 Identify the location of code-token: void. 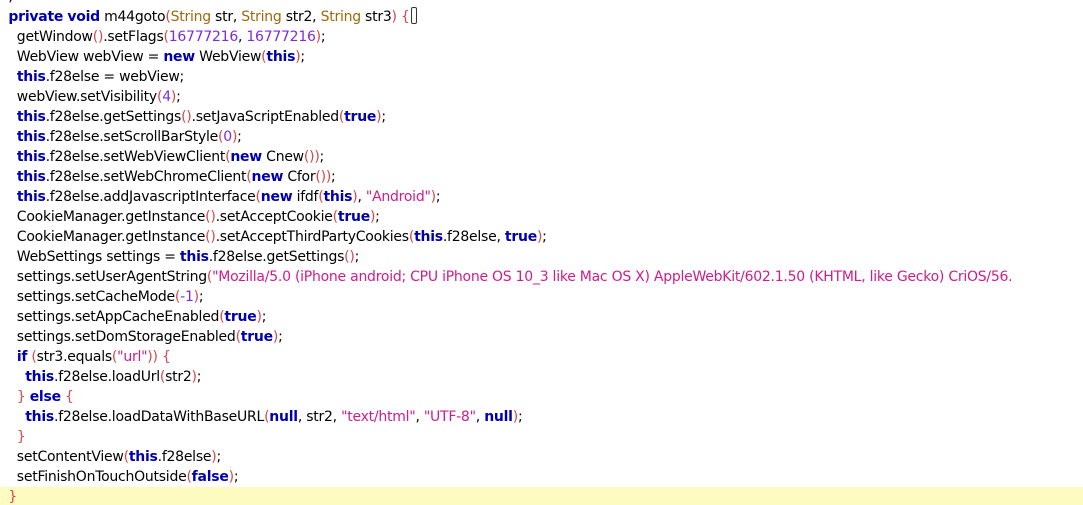
(83, 17).